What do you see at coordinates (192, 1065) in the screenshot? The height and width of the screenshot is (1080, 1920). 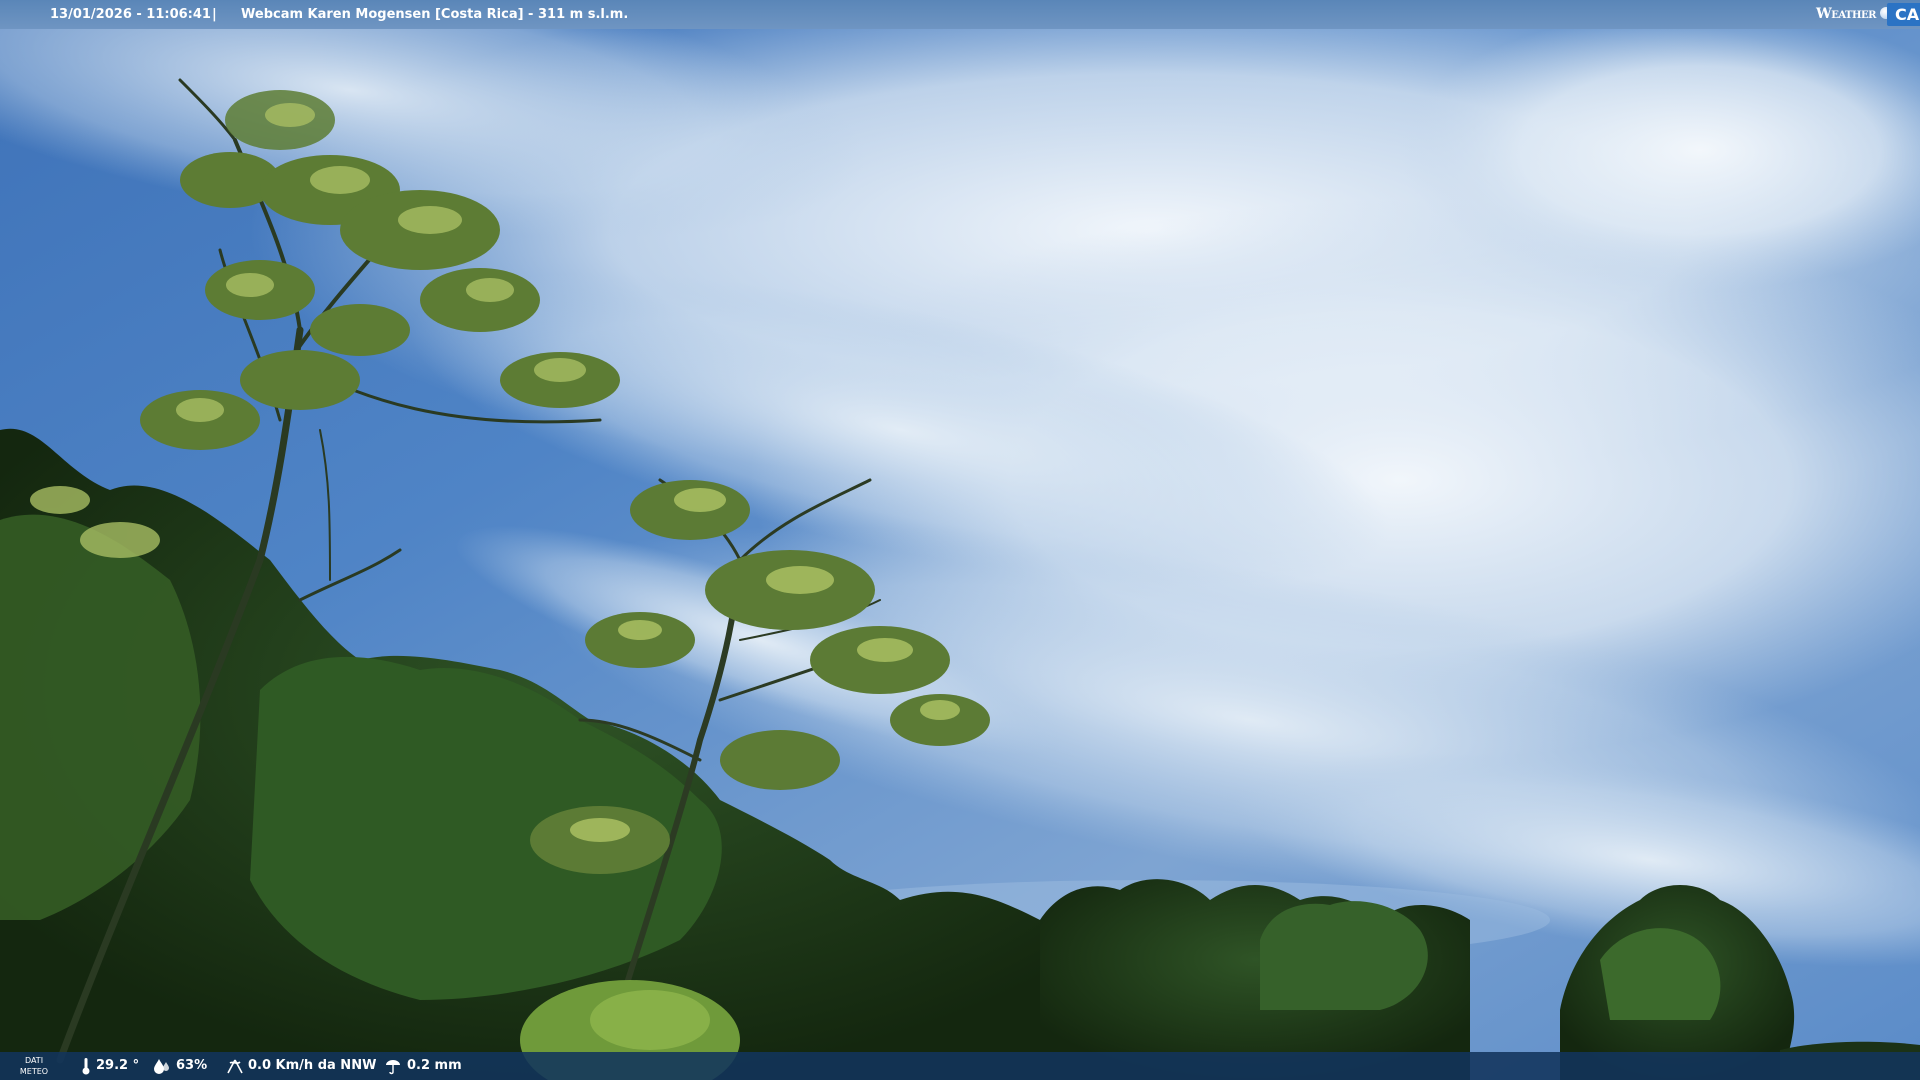 I see `humidity-value: 63%` at bounding box center [192, 1065].